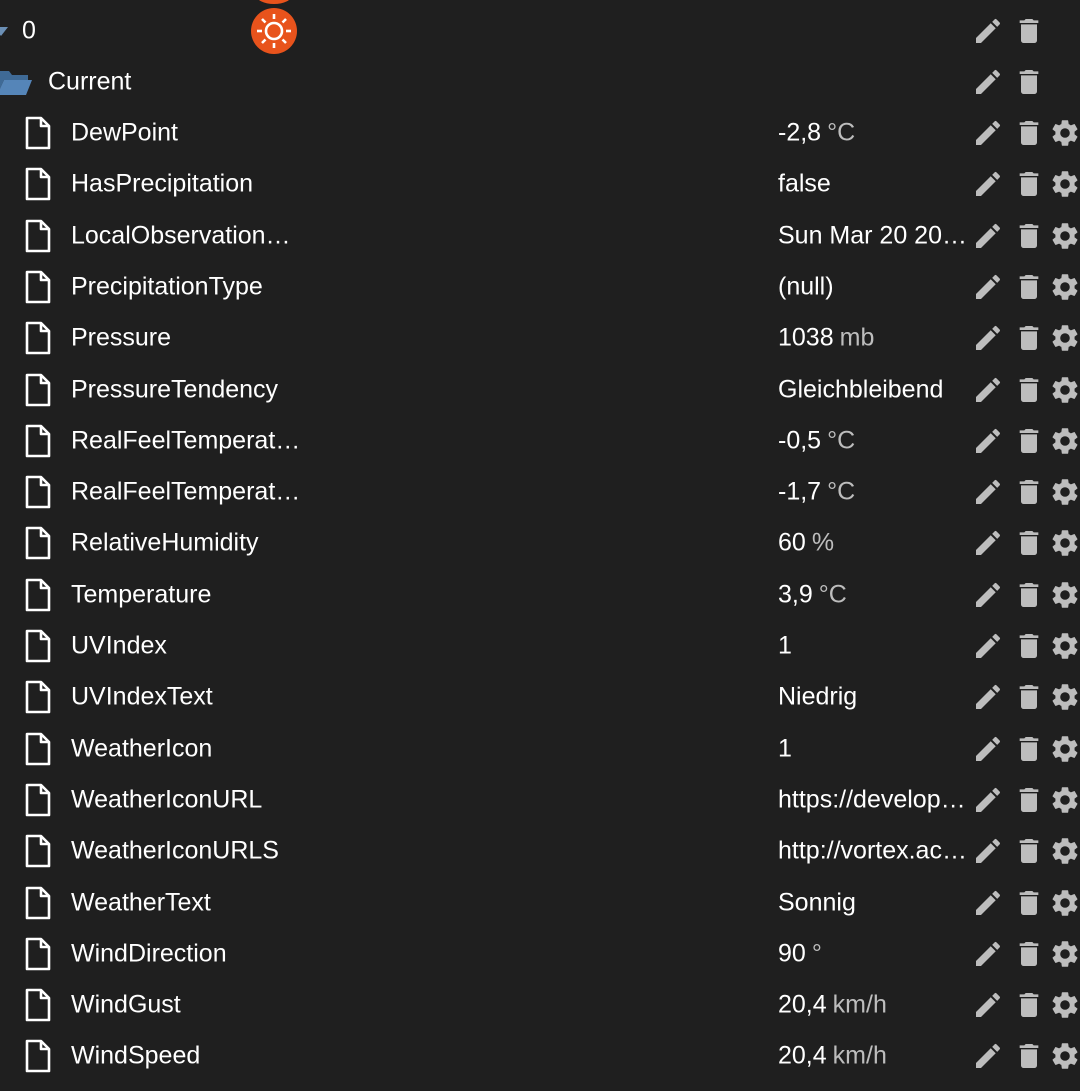 The width and height of the screenshot is (1080, 1091). I want to click on state-row: Pressure 1038 mb, so click(540, 337).